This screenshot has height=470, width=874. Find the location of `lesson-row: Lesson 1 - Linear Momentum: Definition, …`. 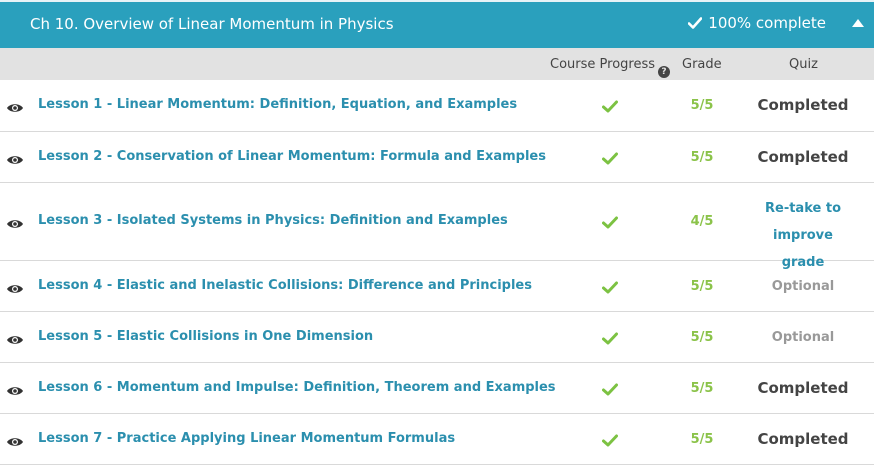

lesson-row: Lesson 1 - Linear Momentum: Definition, … is located at coordinates (437, 106).